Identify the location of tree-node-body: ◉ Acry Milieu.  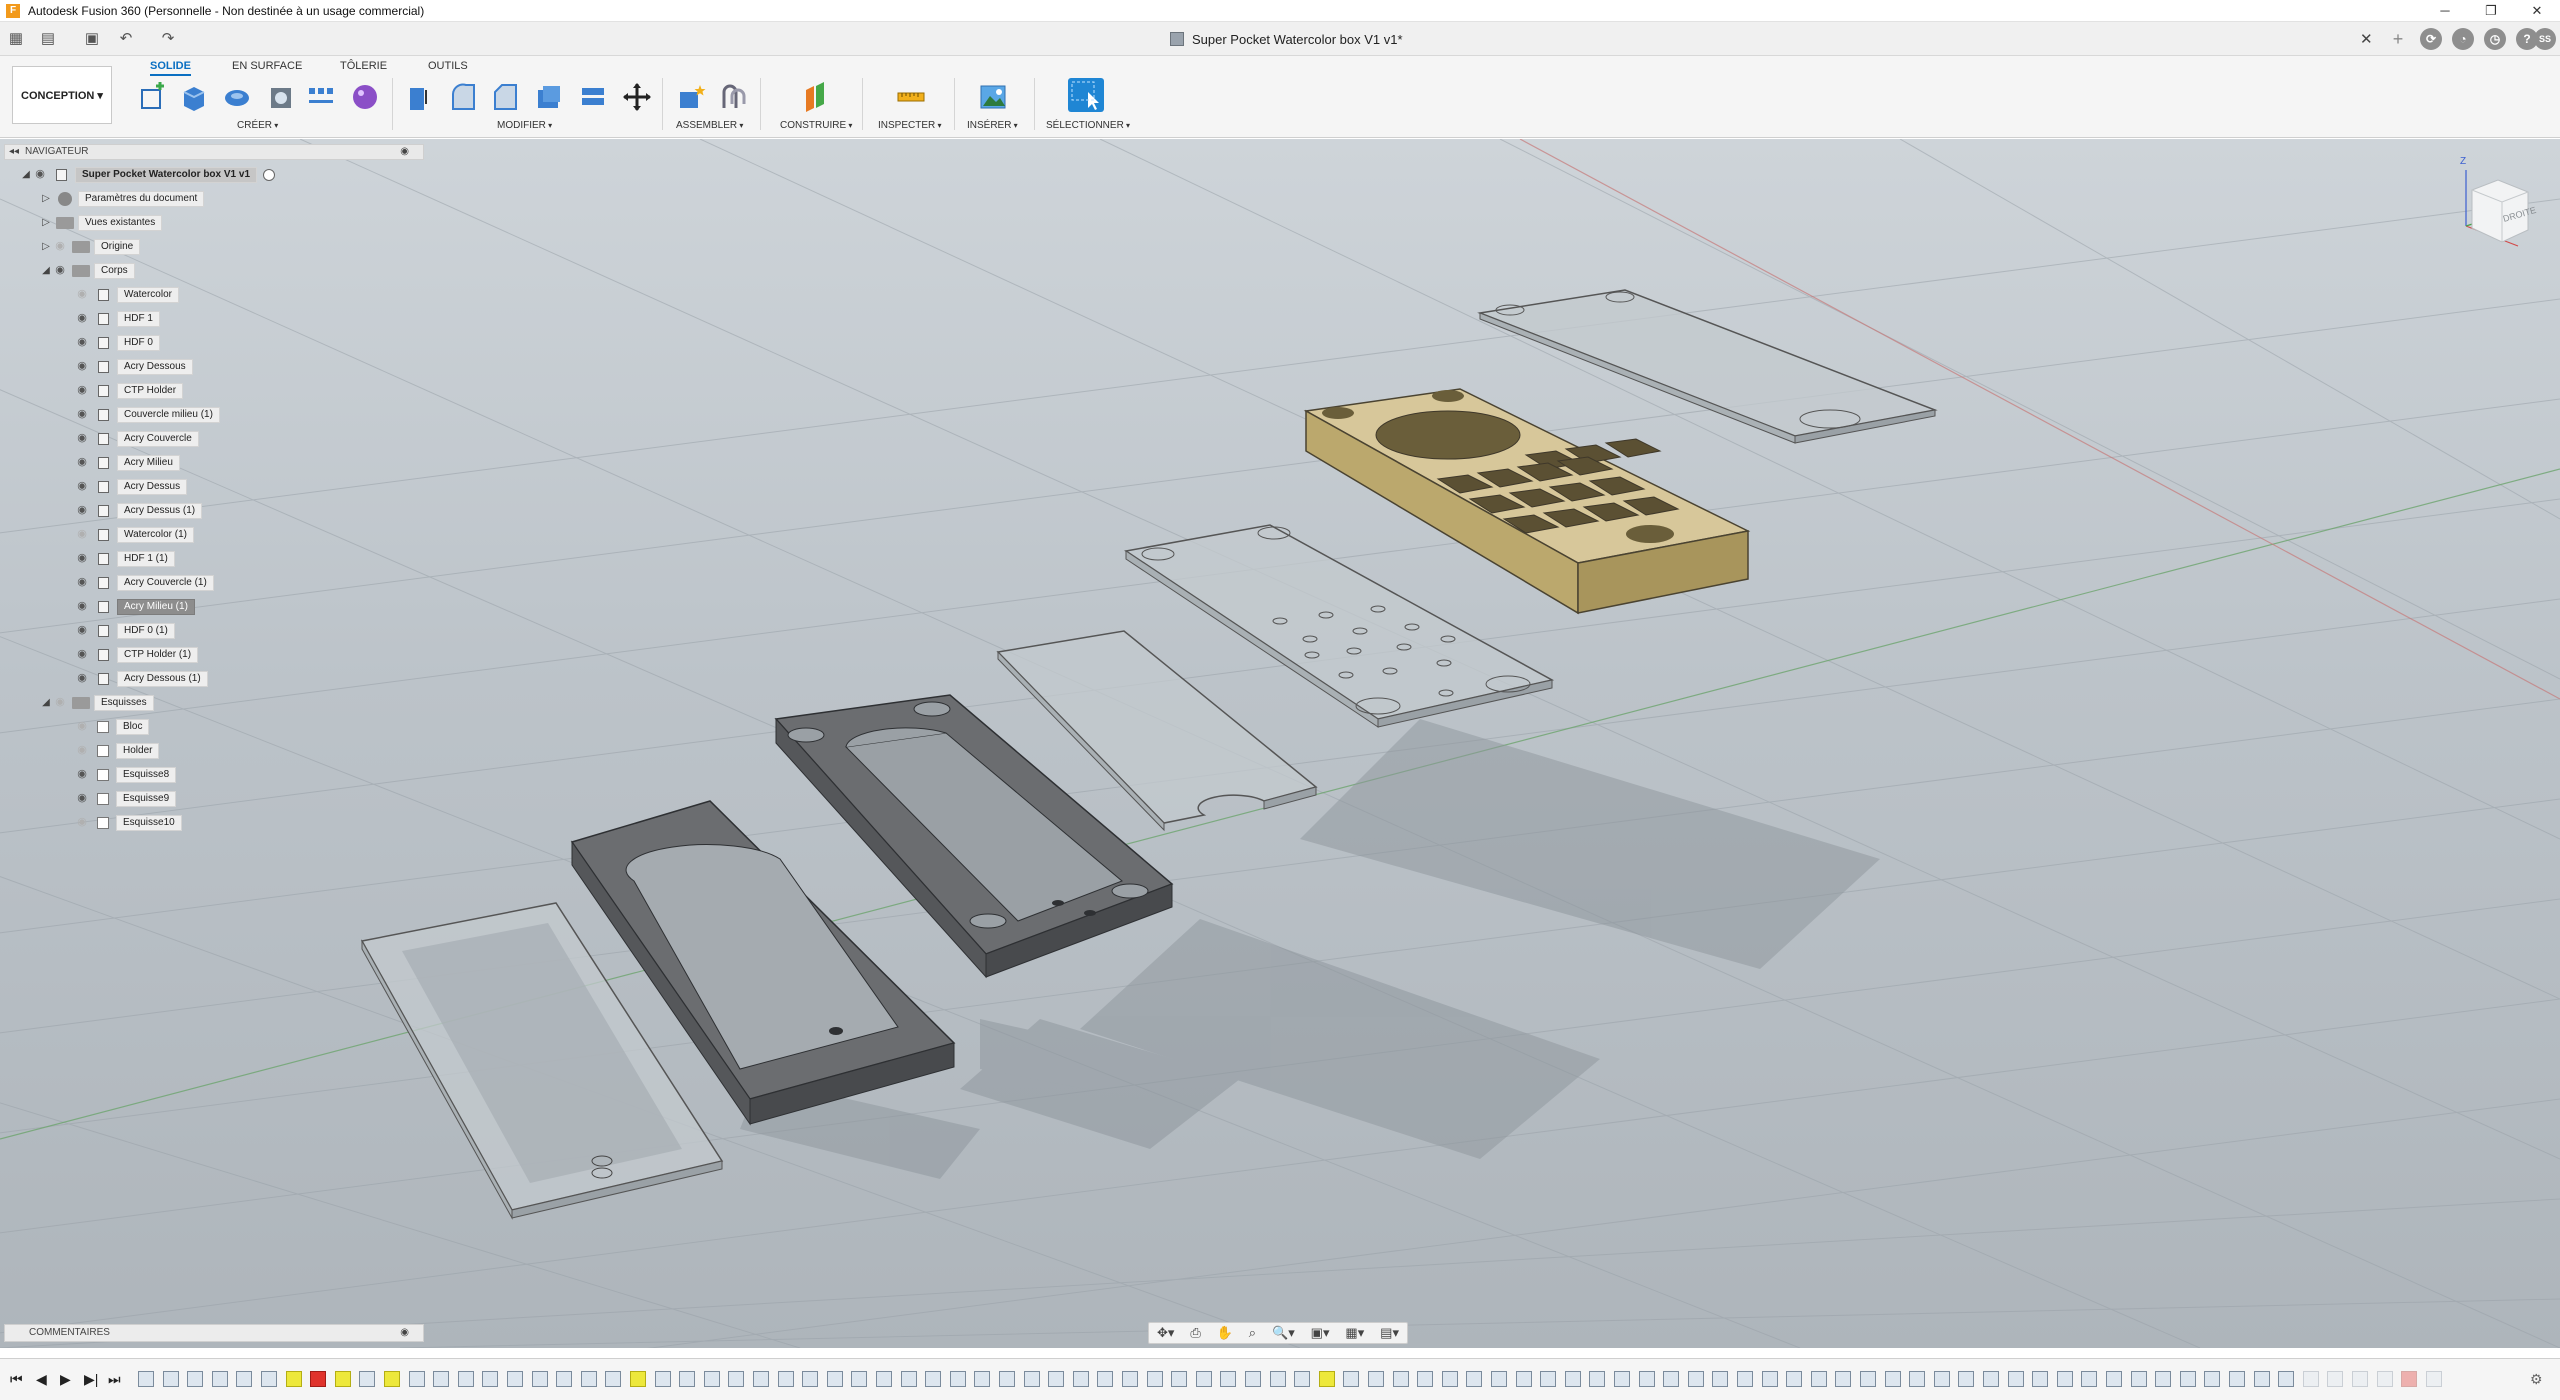
(127, 462).